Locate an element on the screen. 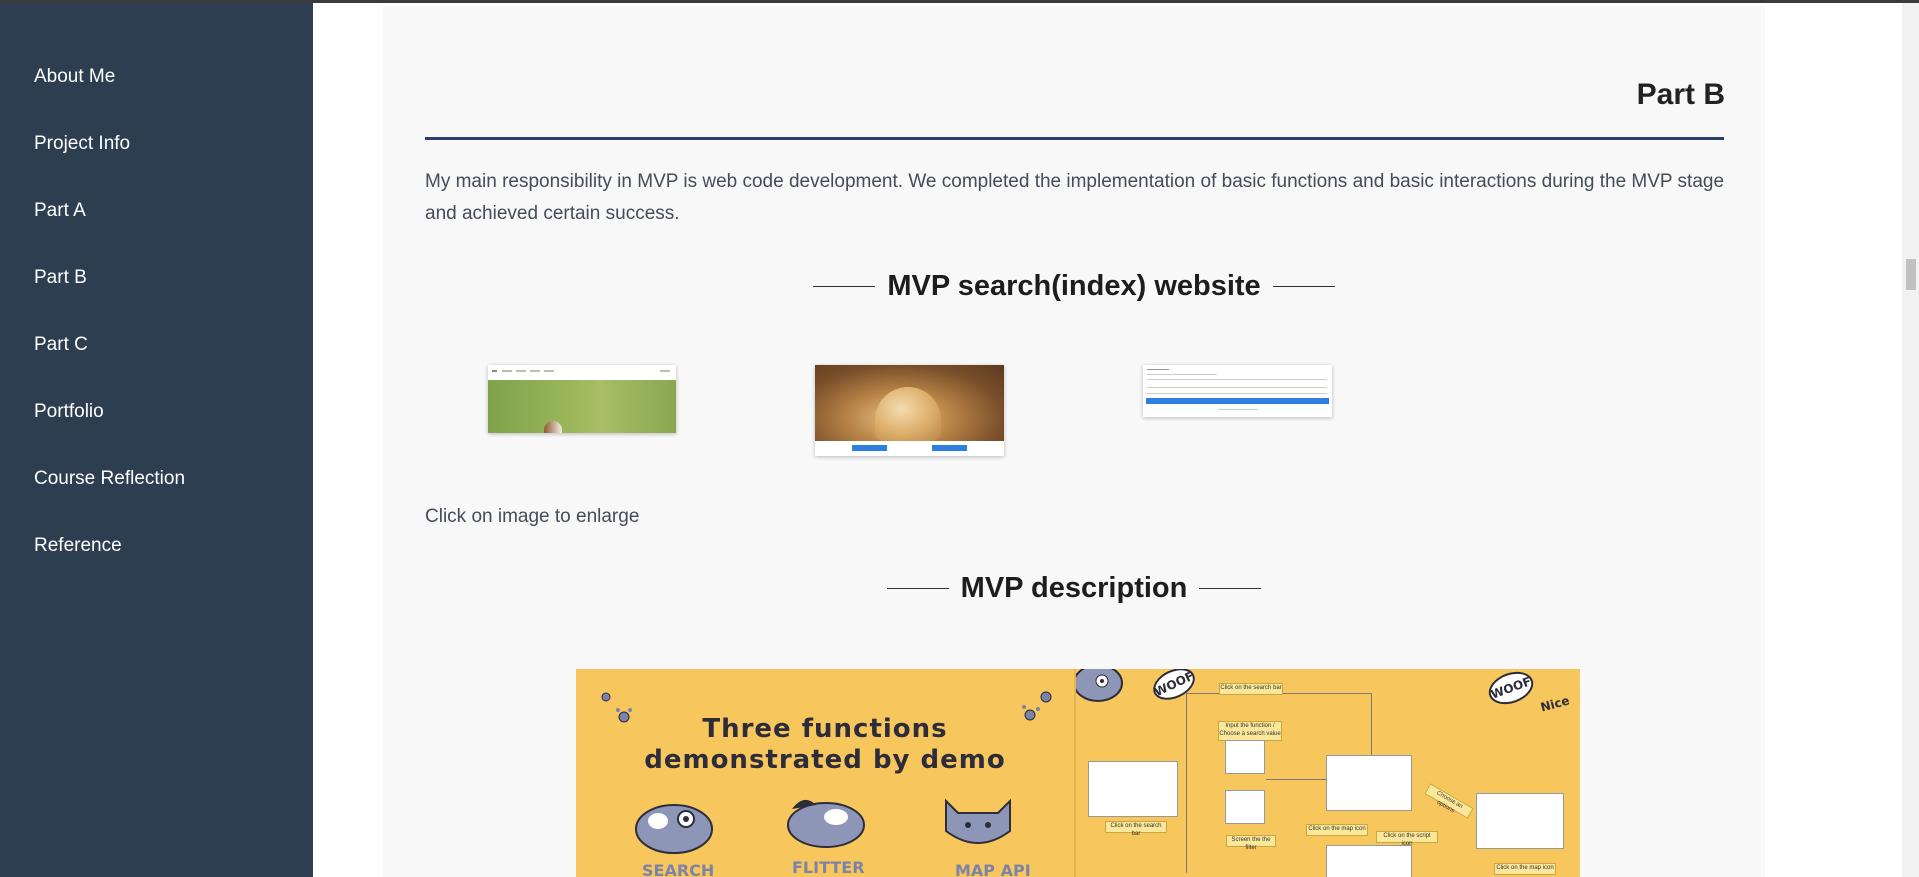 This screenshot has width=1919, height=877. label-flitter: FLITTER is located at coordinates (828, 867).